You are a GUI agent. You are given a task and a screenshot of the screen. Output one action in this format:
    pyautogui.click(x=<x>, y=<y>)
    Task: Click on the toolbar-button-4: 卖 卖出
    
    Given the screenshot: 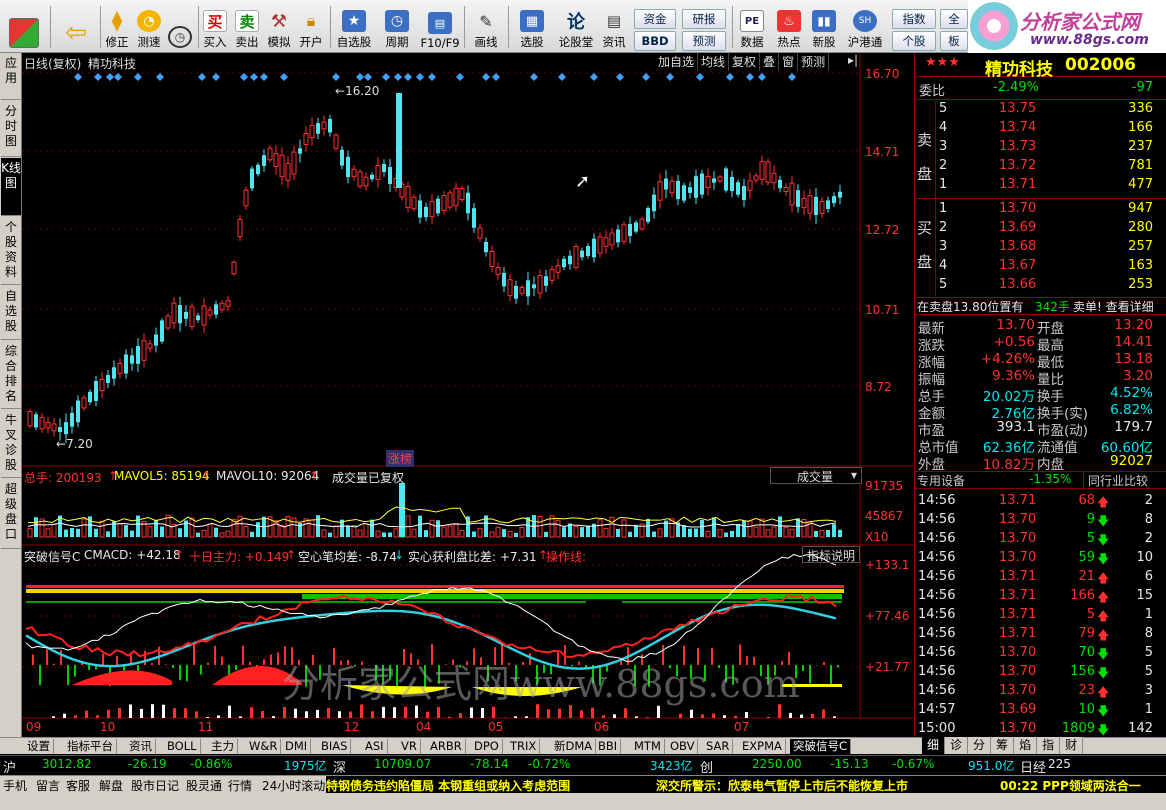 What is the action you would take?
    pyautogui.click(x=247, y=27)
    